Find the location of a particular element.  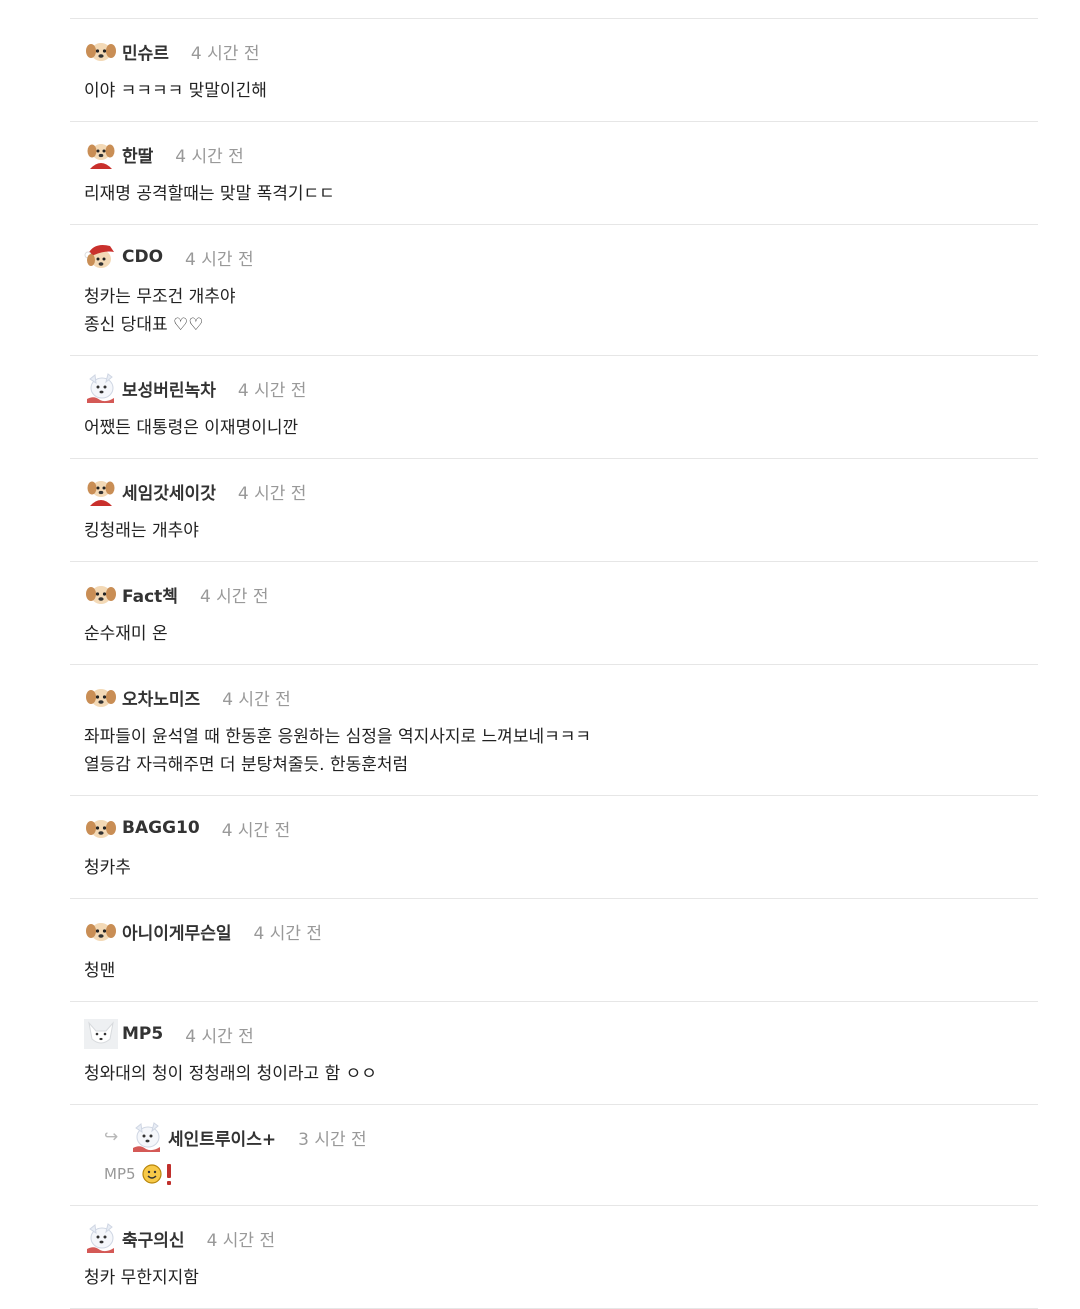

comment-text: 청카는 무조건 개추야 종신 당대표 ♡♡ is located at coordinates (160, 311).